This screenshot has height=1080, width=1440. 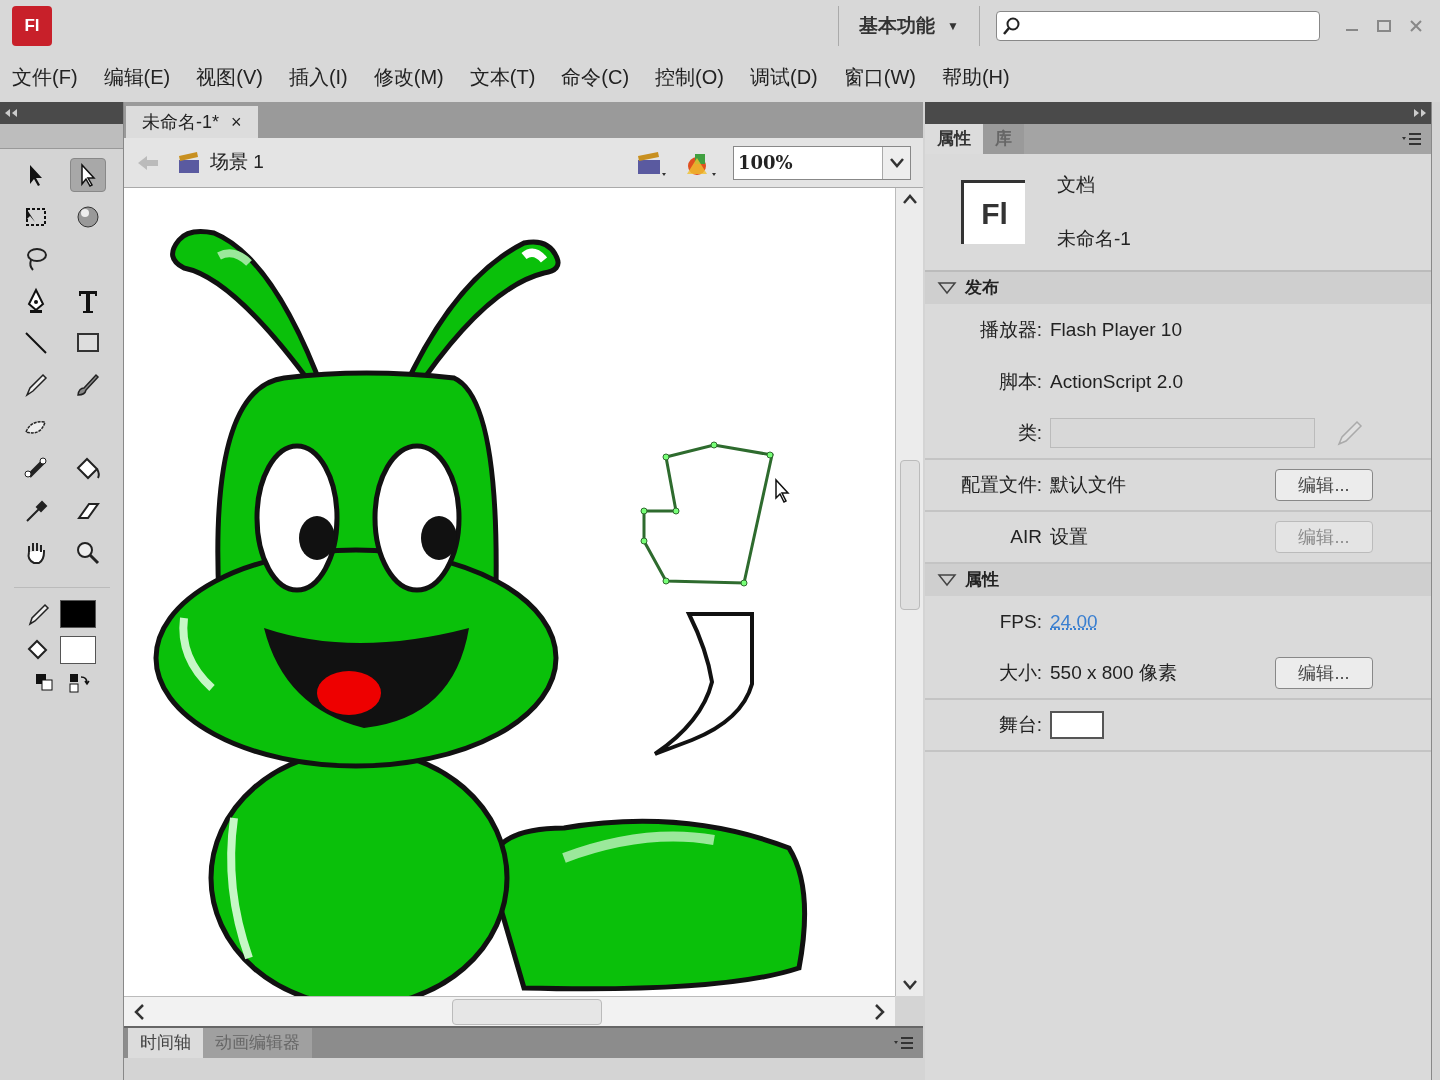 What do you see at coordinates (909, 26) in the screenshot?
I see `workspace-dropdown: 基本功能 ▼` at bounding box center [909, 26].